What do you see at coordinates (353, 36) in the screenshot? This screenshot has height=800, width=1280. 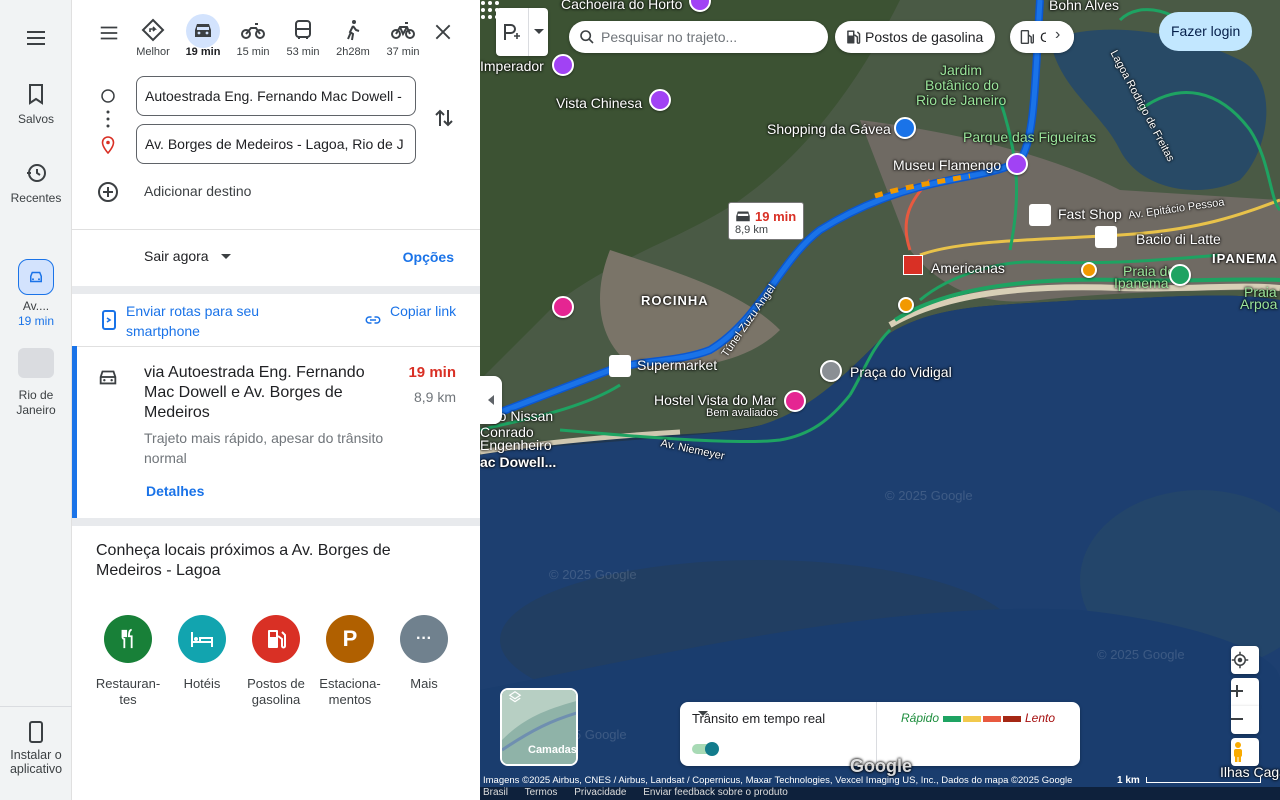 I see `mode-walk: 2h28m` at bounding box center [353, 36].